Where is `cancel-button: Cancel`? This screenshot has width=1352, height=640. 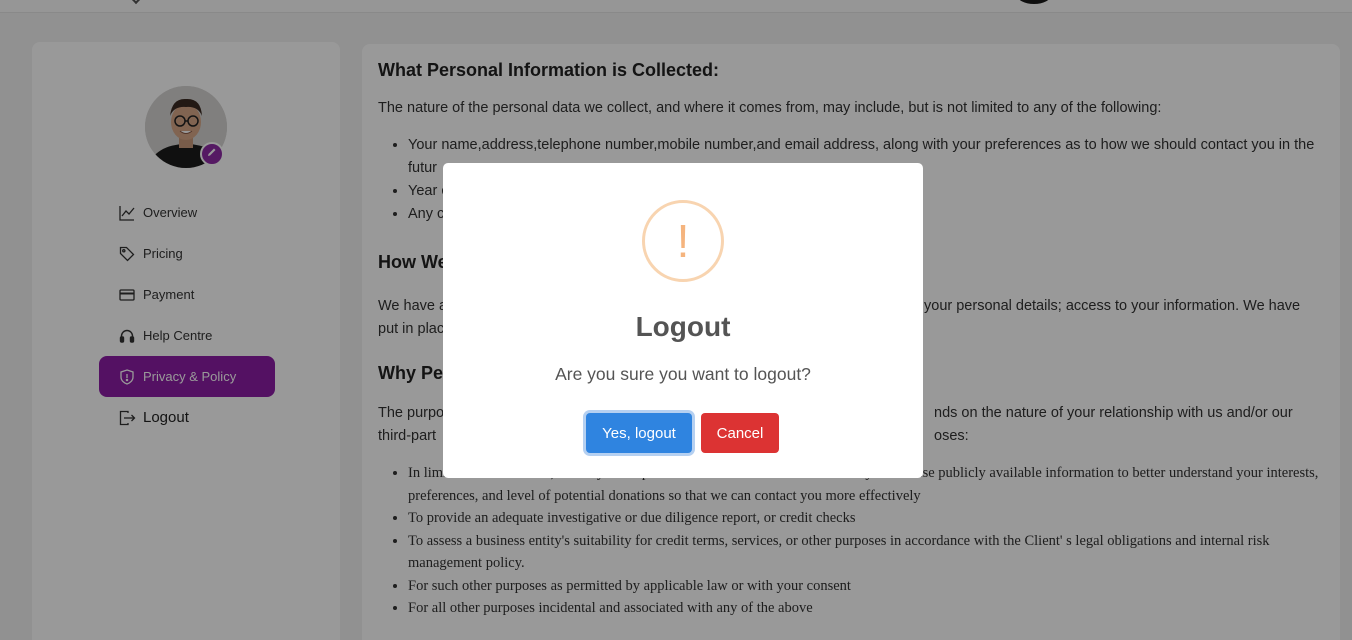 cancel-button: Cancel is located at coordinates (740, 433).